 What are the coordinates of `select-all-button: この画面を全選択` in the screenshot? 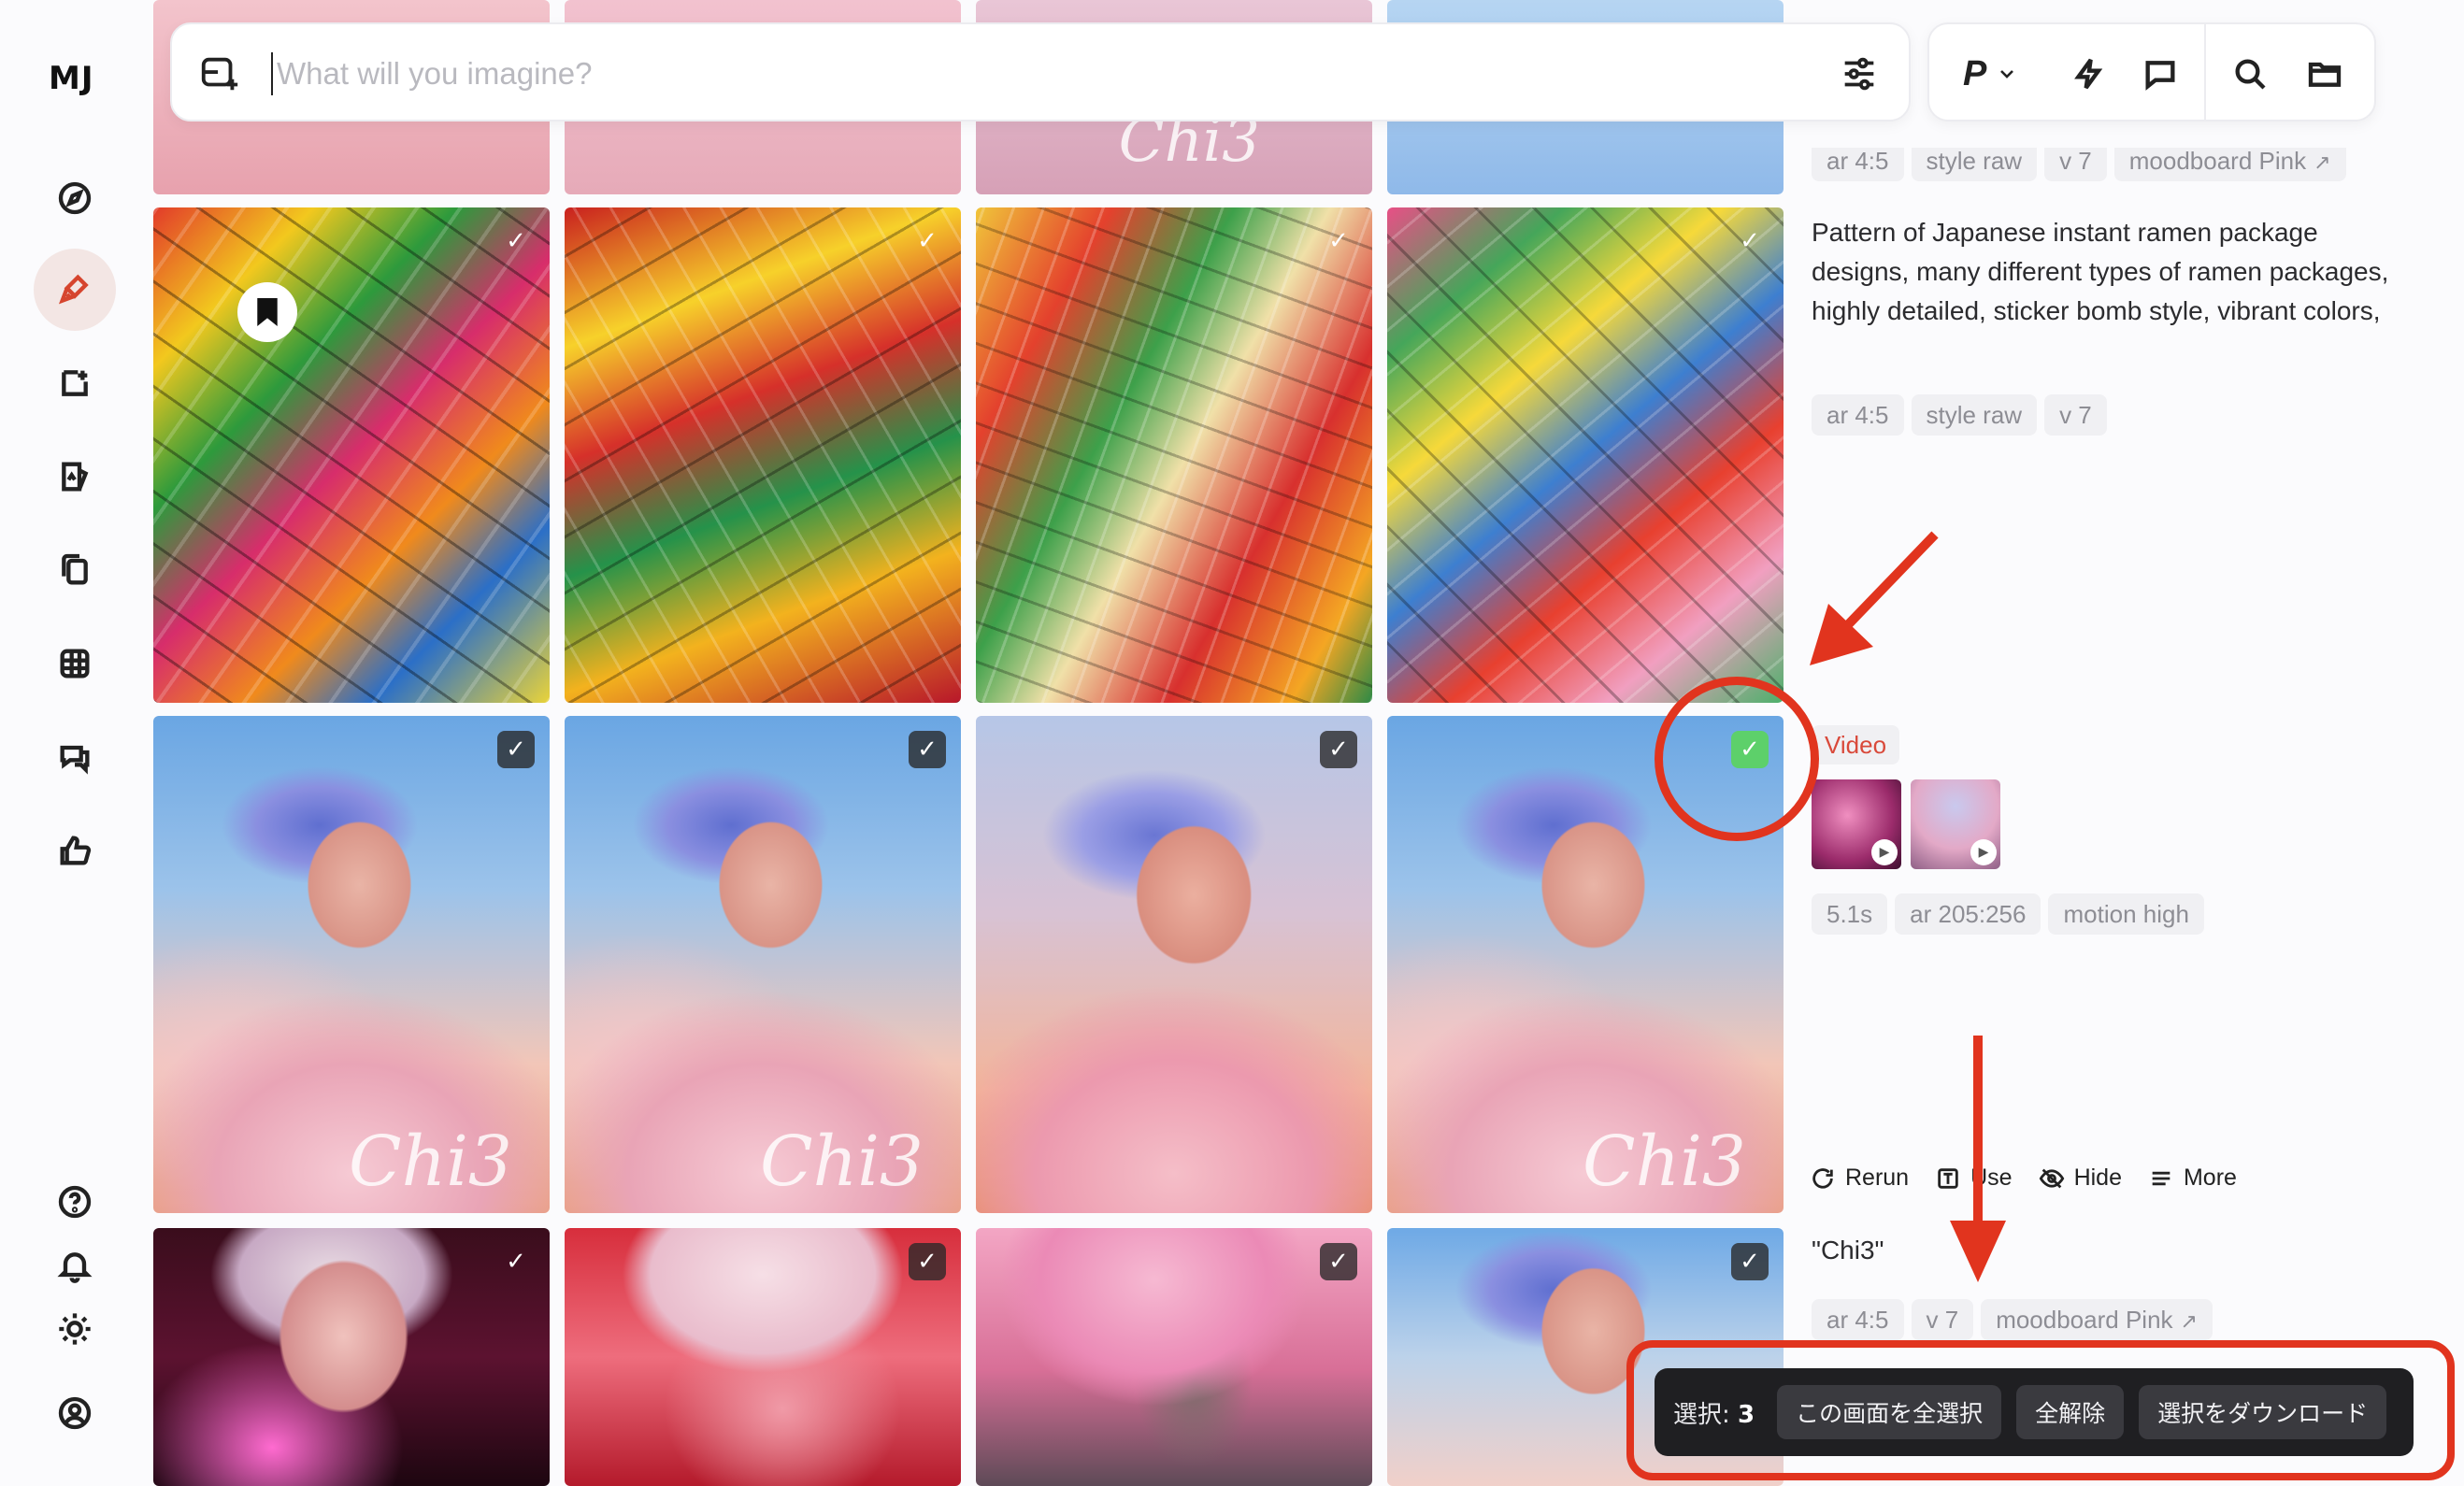 It's located at (1889, 1412).